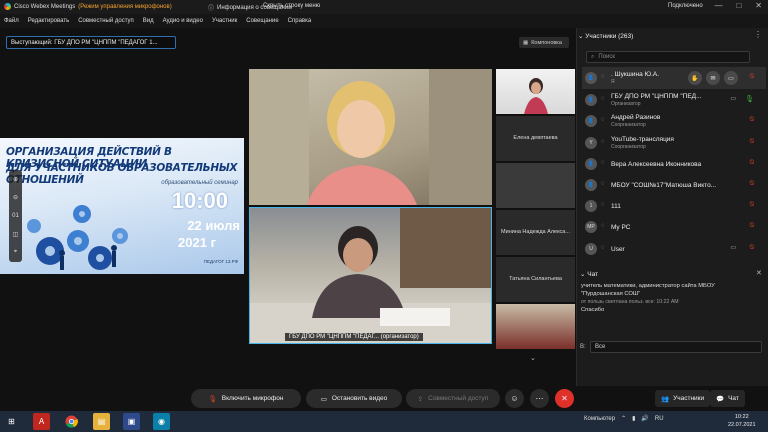 Image resolution: width=768 pixels, height=432 pixels. Describe the element at coordinates (695, 78) in the screenshot. I see `raise-hand-icon: ✋` at that location.